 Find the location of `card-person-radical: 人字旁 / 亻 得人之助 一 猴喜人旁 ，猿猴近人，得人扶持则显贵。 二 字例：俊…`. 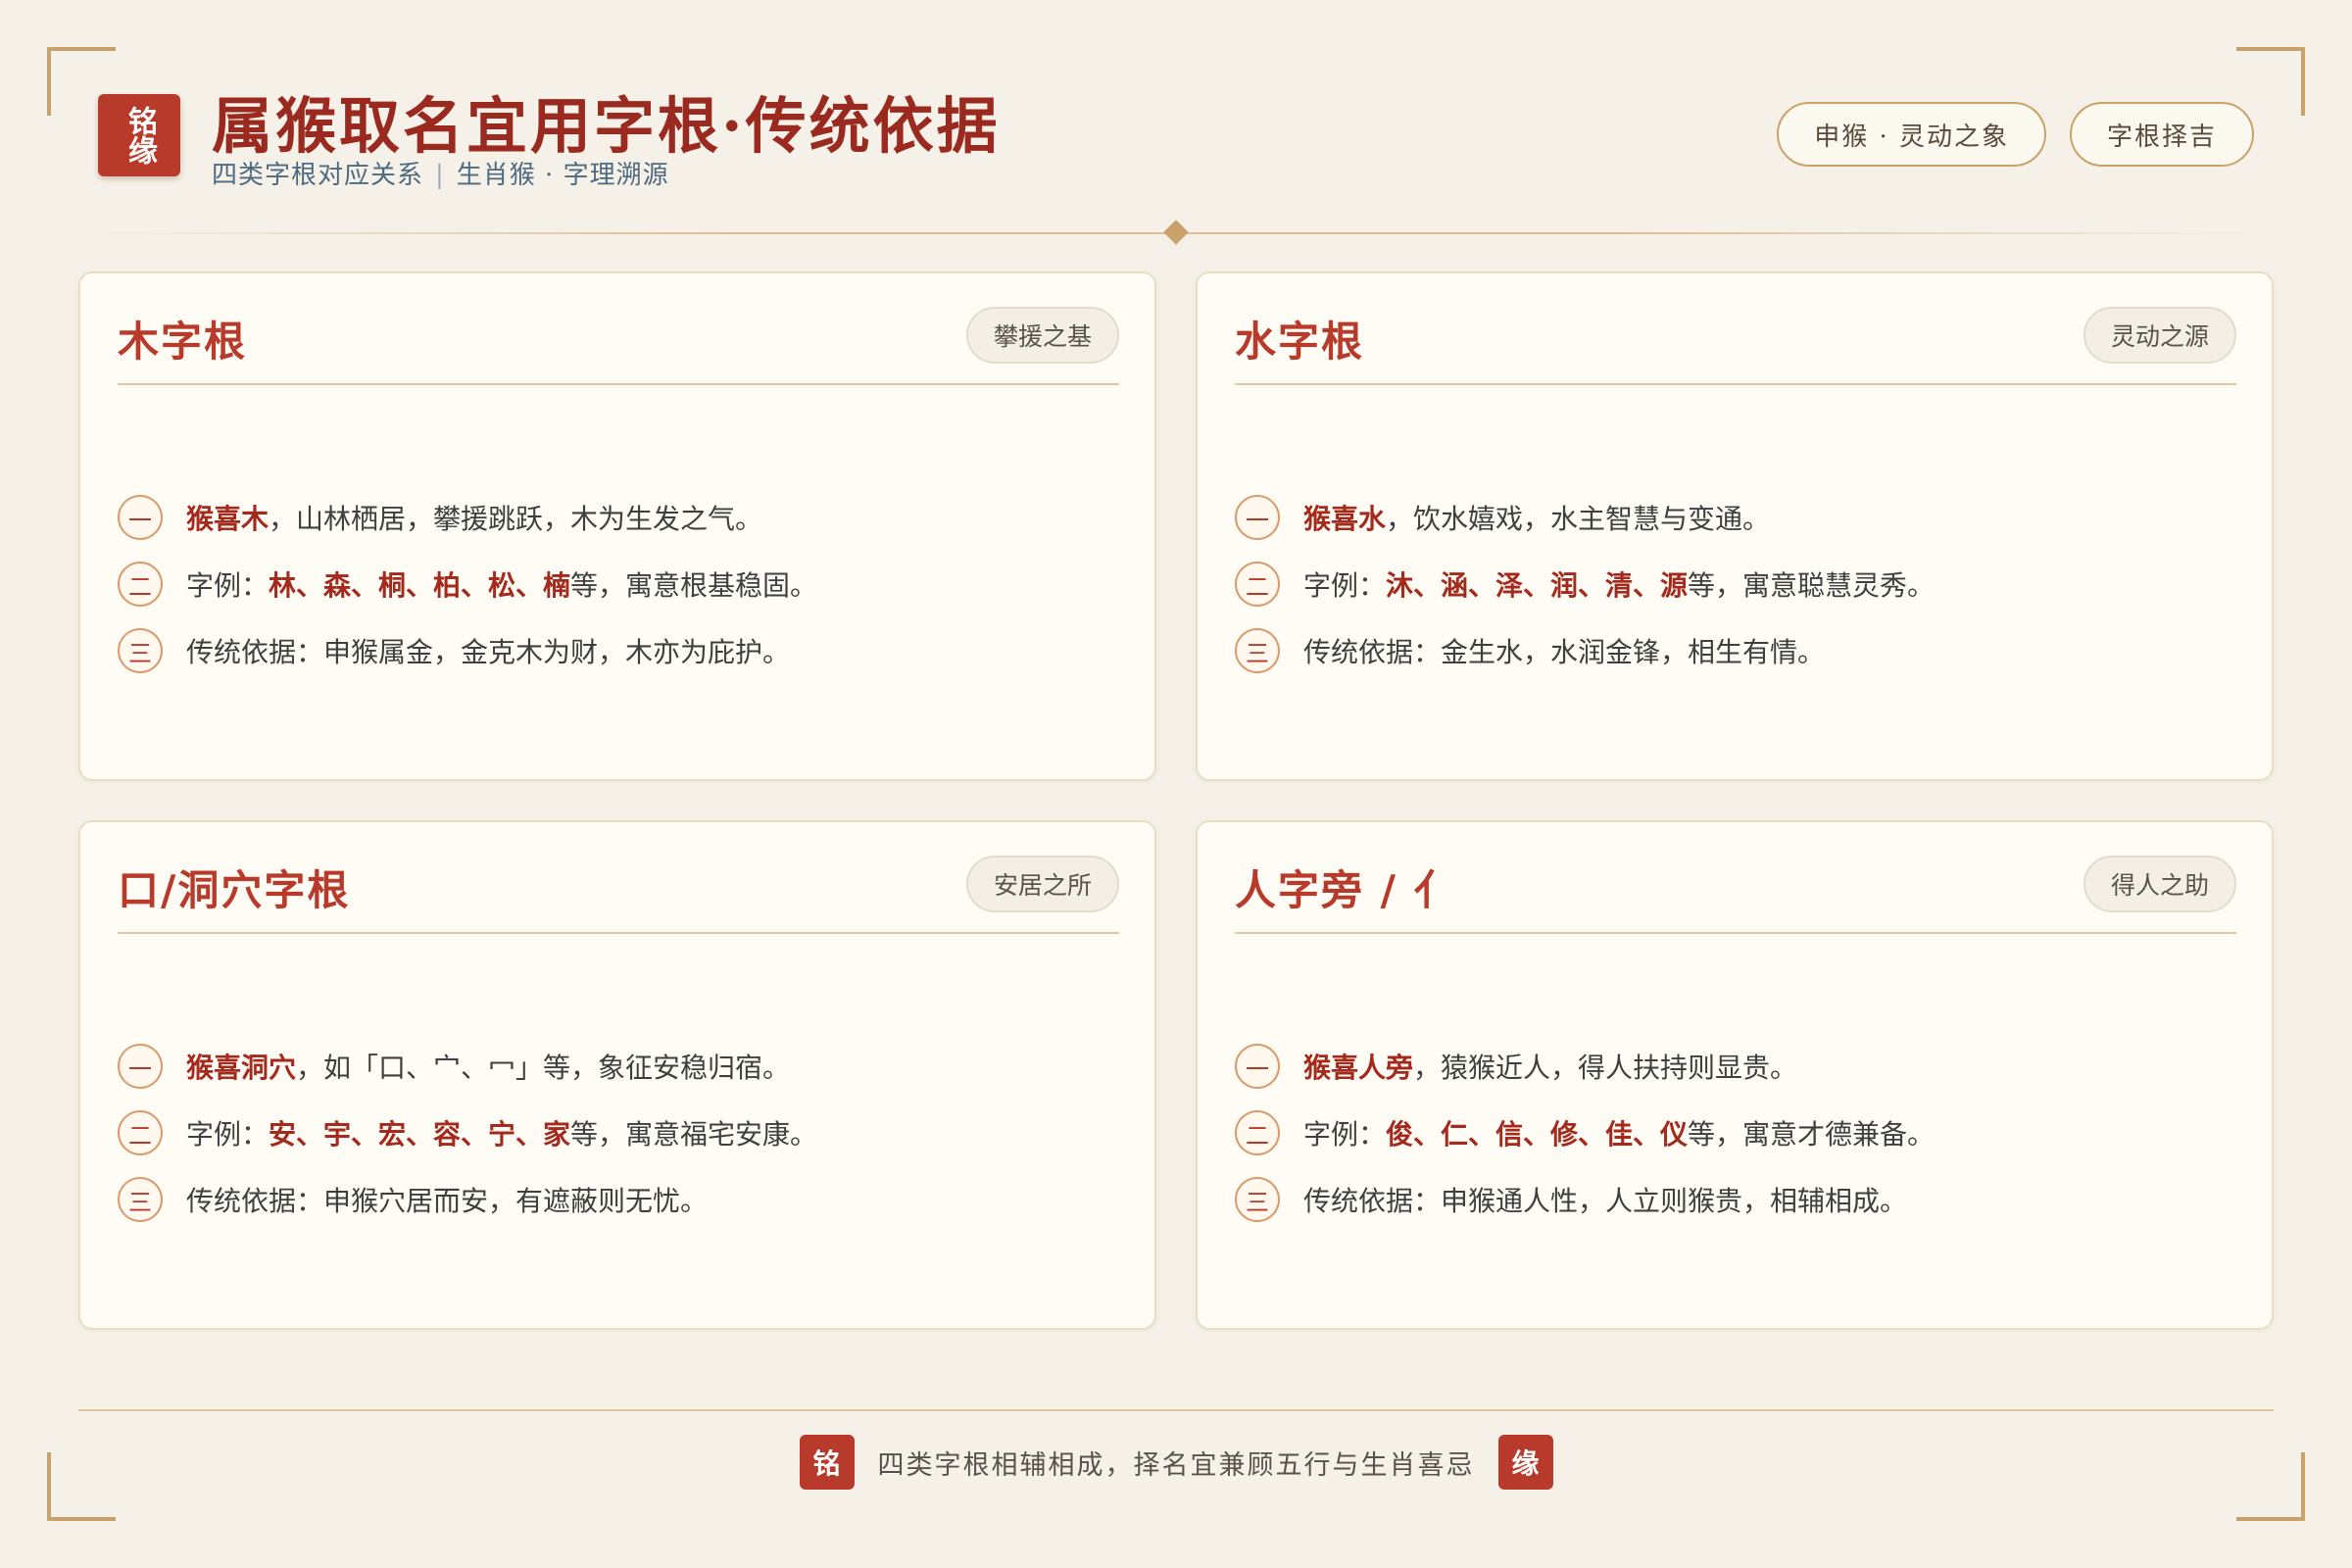

card-person-radical: 人字旁 / 亻 得人之助 一 猴喜人旁 ，猿猴近人，得人扶持则显贵。 二 字例：俊… is located at coordinates (1735, 1075).